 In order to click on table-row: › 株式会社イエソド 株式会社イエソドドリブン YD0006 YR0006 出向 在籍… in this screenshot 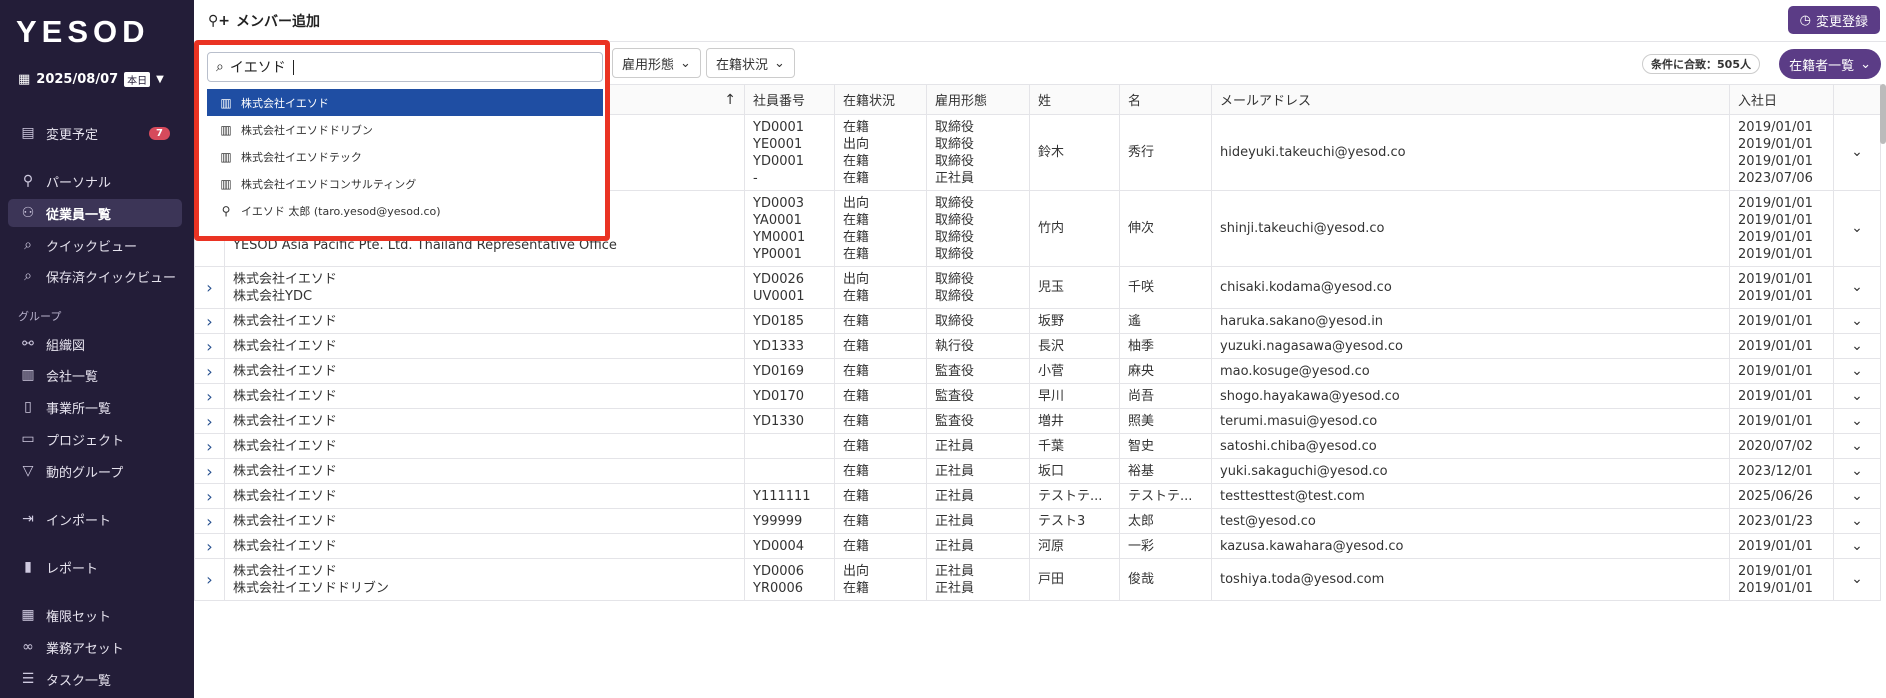, I will do `click(1037, 579)`.